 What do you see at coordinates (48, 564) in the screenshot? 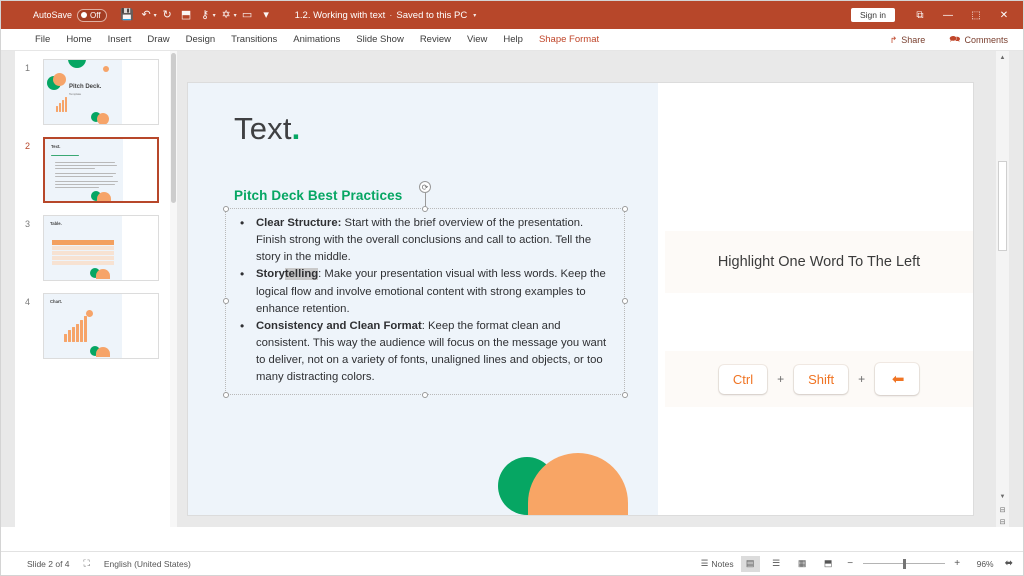
I see `slide-counter: Slide 2 of 4` at bounding box center [48, 564].